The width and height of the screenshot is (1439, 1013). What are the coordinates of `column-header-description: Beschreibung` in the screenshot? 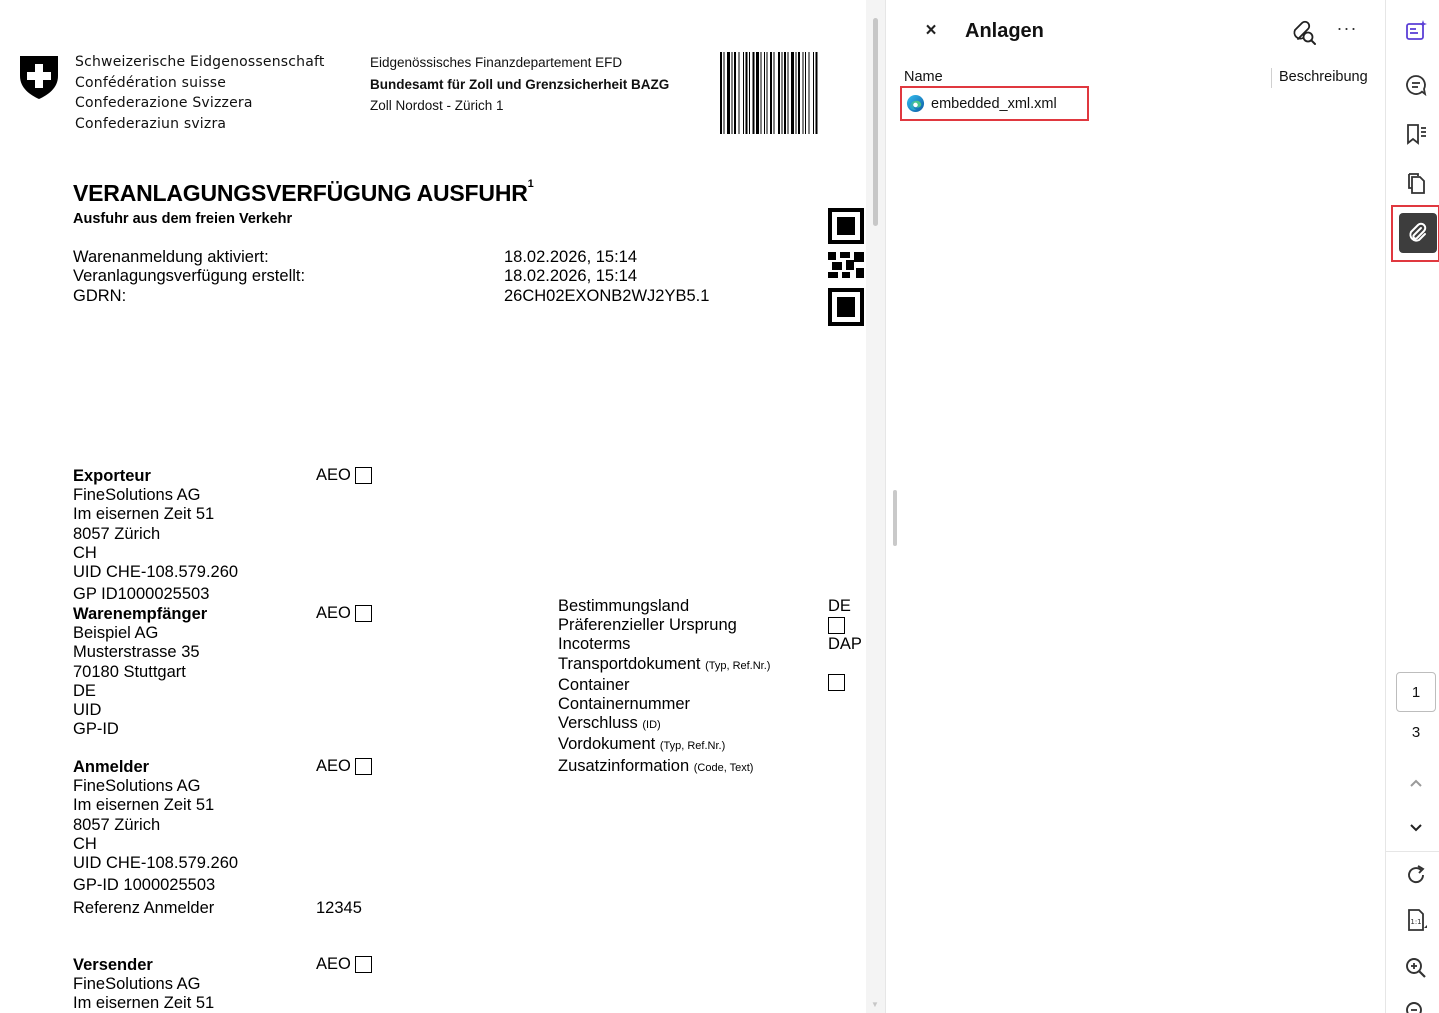 It's located at (1323, 77).